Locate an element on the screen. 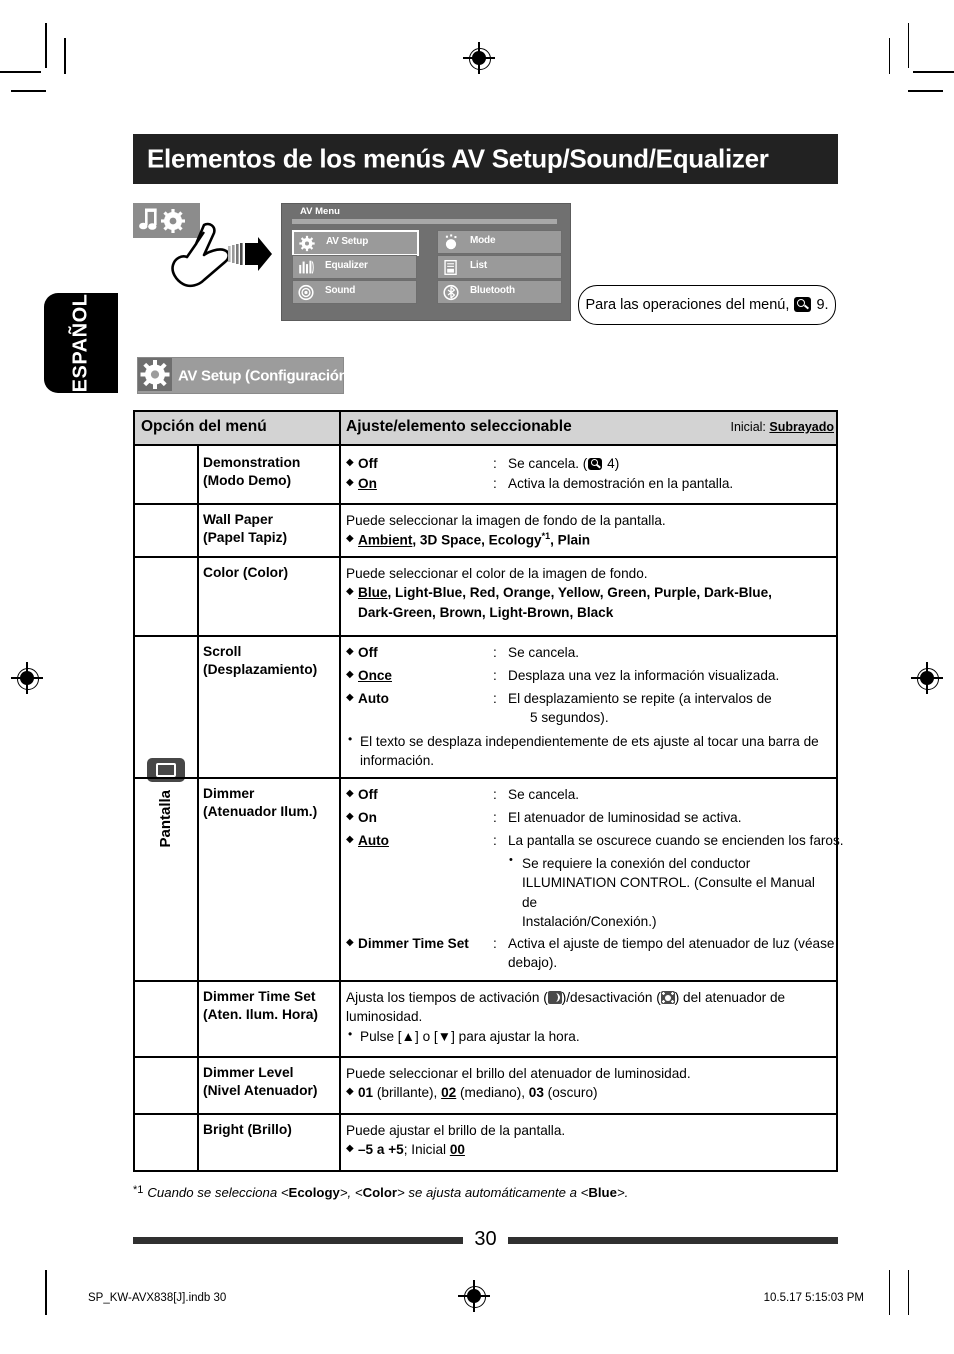 This screenshot has width=954, height=1354. bright-initial-value: 00 is located at coordinates (457, 1150).